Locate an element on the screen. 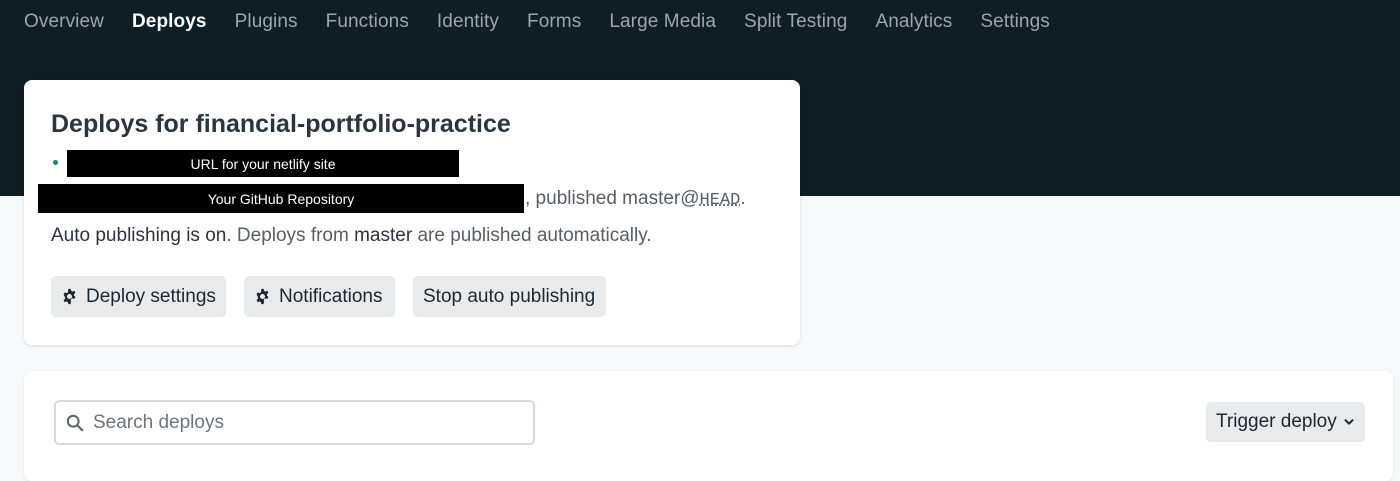 The height and width of the screenshot is (481, 1400). status-bullet is located at coordinates (55, 162).